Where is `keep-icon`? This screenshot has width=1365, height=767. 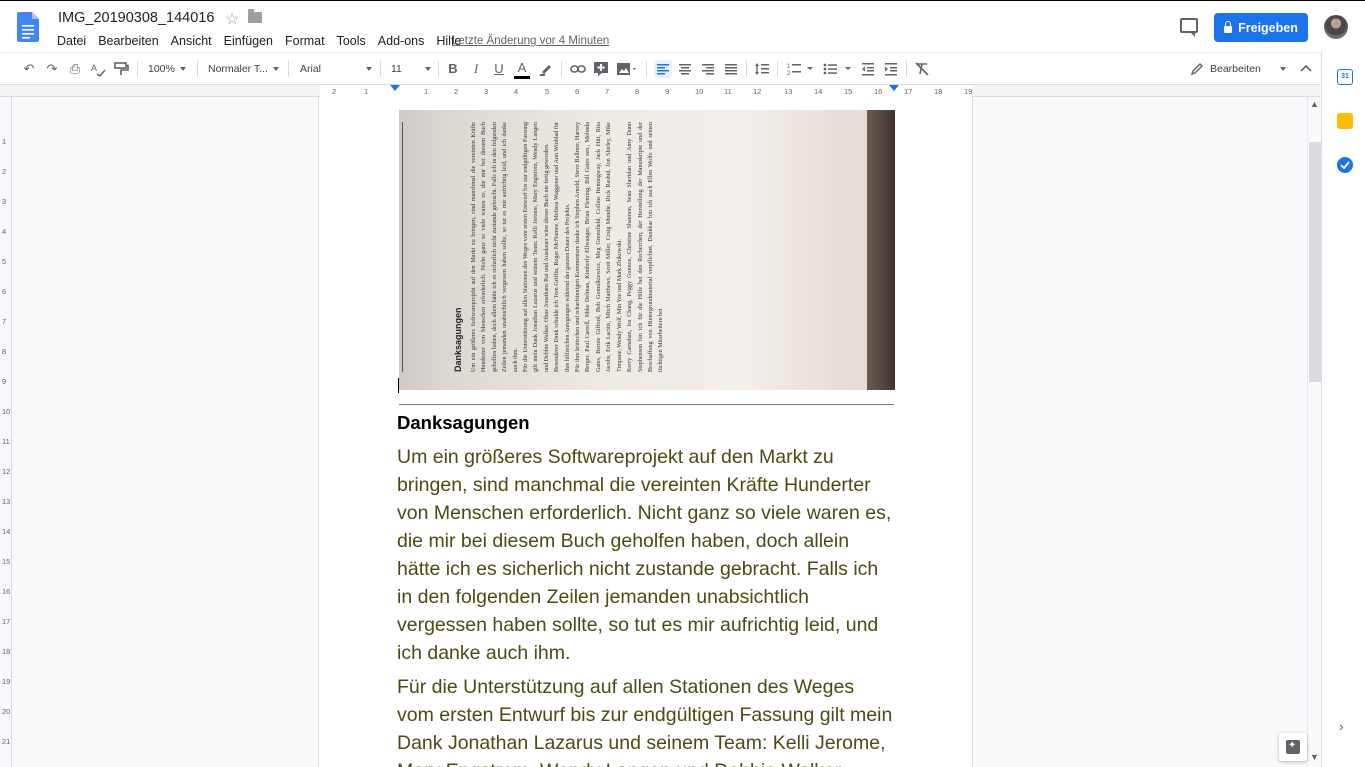
keep-icon is located at coordinates (1345, 121).